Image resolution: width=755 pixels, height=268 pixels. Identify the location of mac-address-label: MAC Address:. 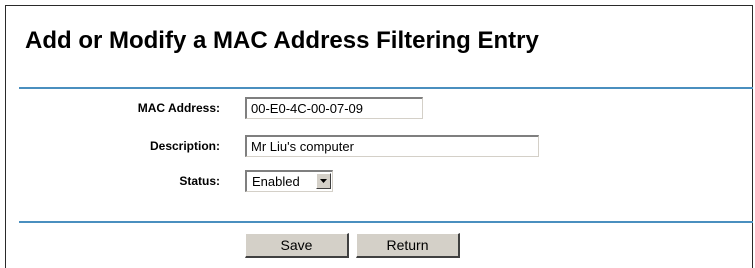
(178, 108).